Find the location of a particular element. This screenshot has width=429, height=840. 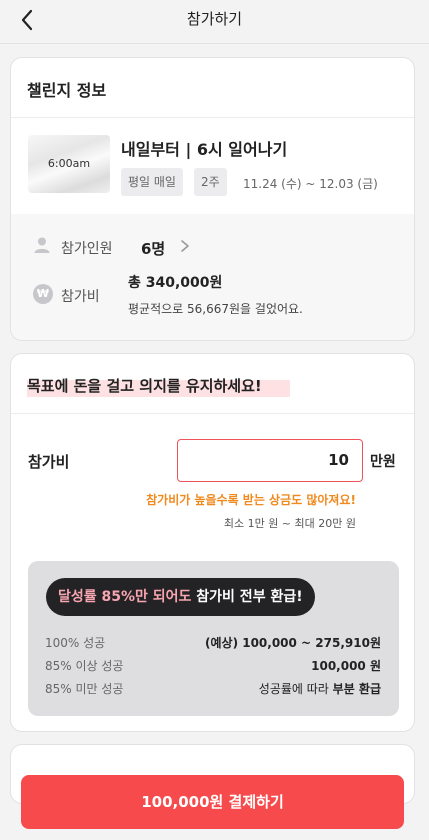

fee-total: 총 340,000원 is located at coordinates (175, 283).